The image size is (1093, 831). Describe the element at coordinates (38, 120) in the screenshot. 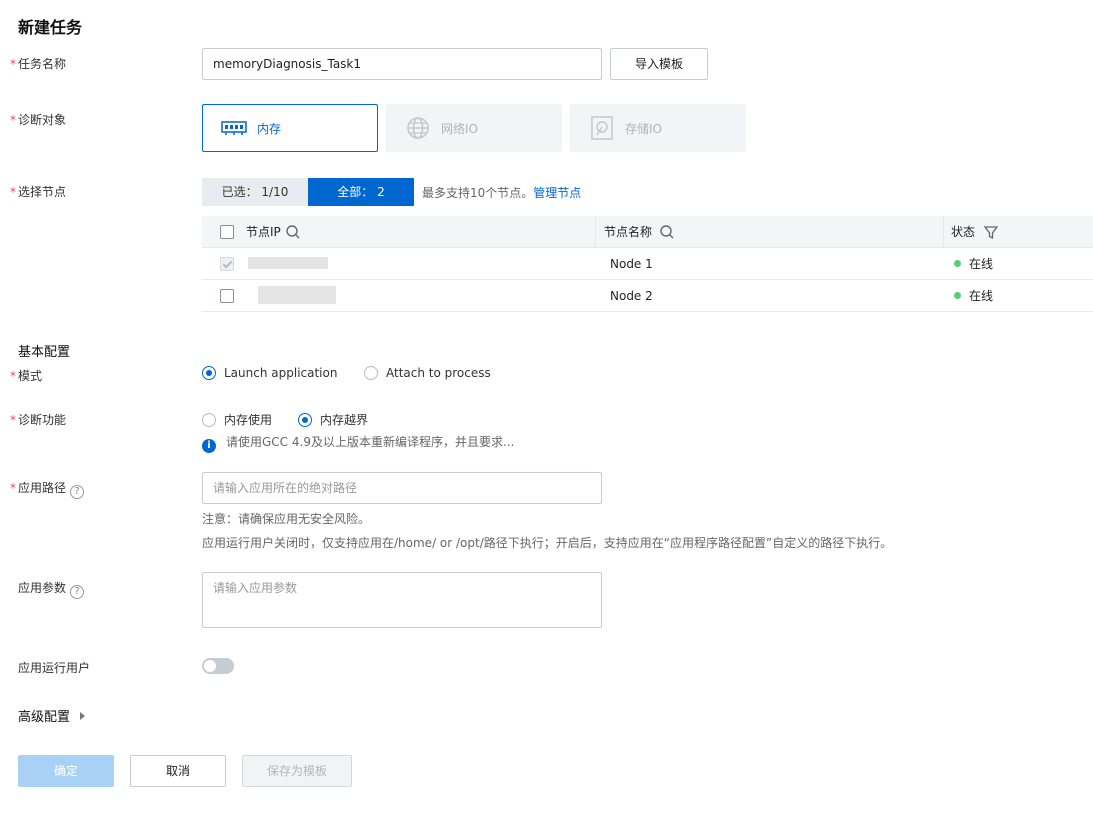

I see `target-label: * 诊断对象` at that location.